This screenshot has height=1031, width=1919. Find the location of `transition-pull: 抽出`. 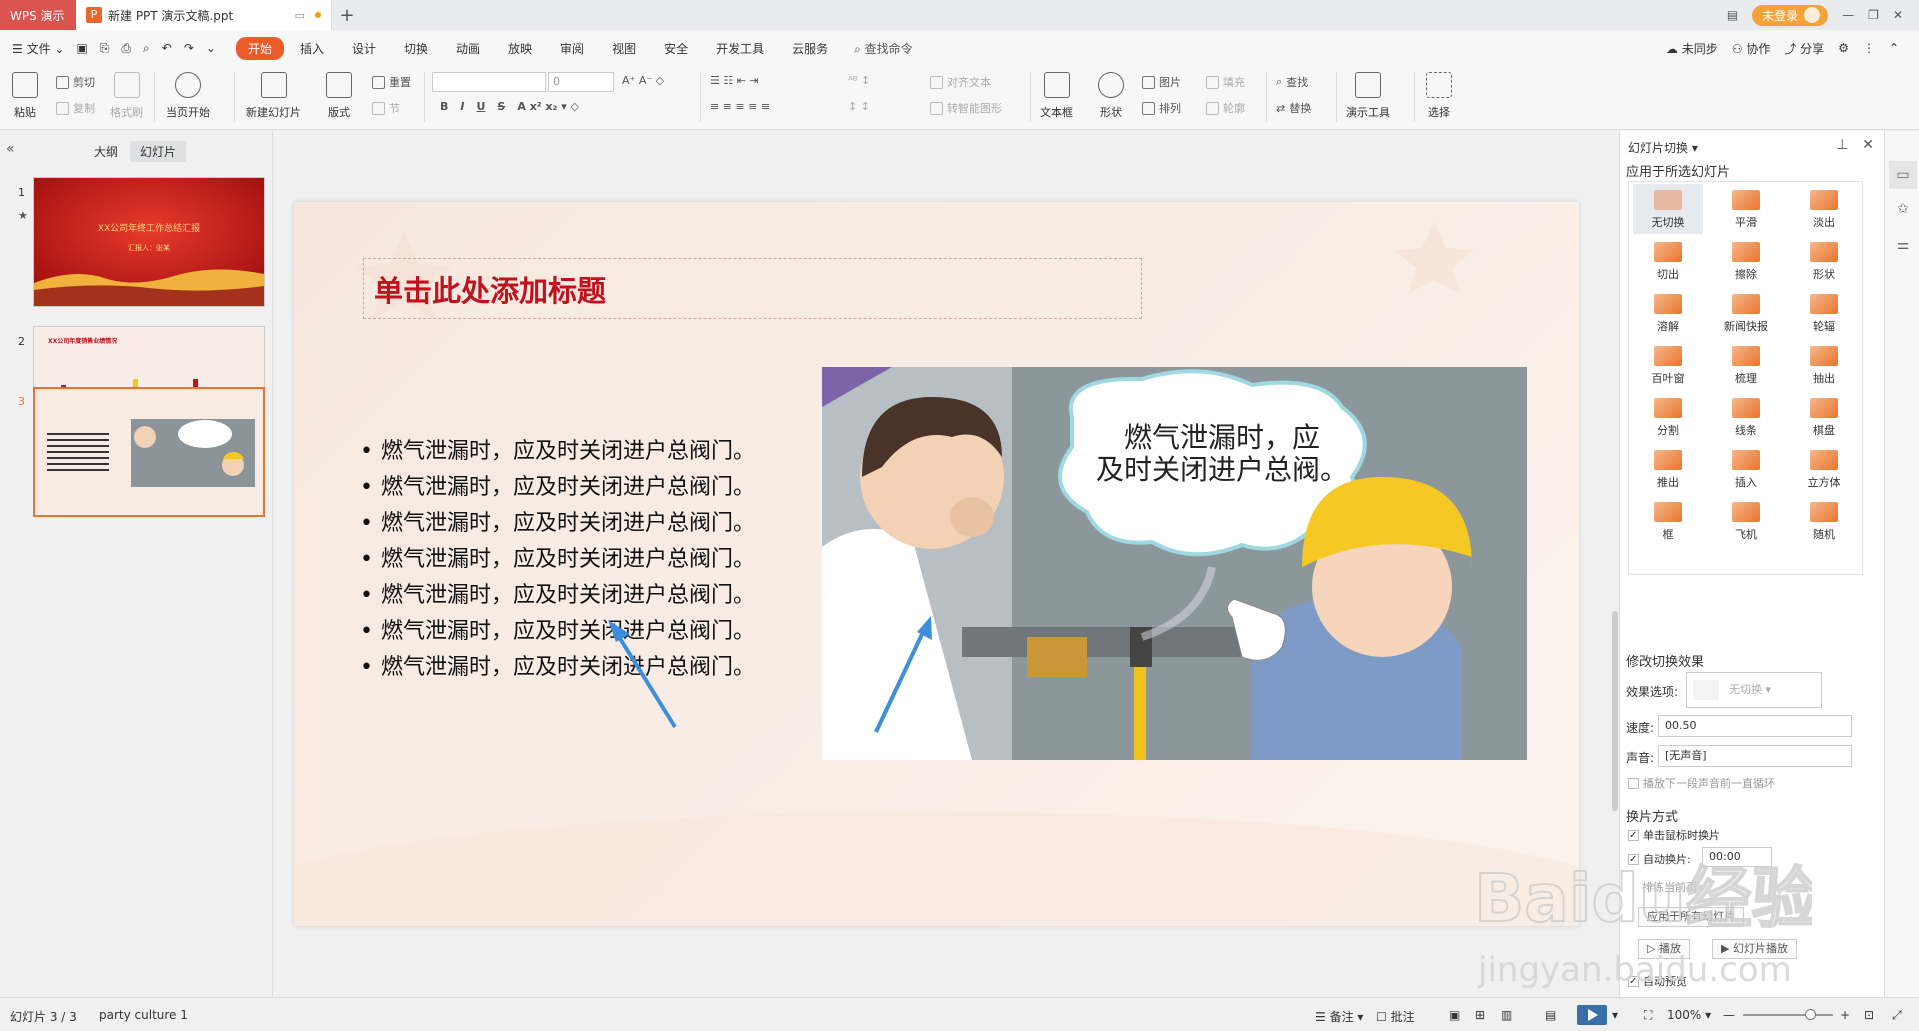

transition-pull: 抽出 is located at coordinates (1824, 365).